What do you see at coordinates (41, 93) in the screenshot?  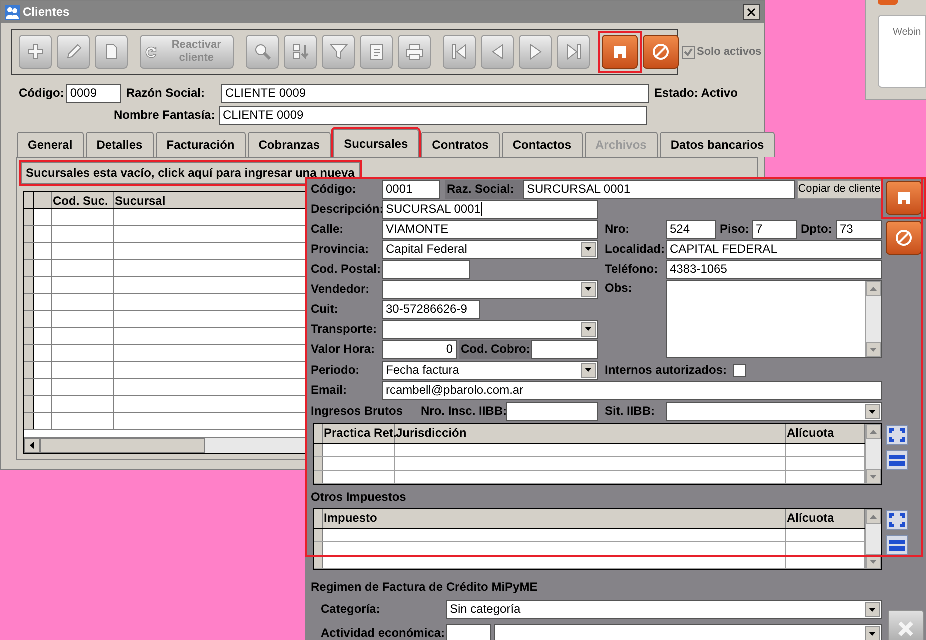 I see `field-label: Código:` at bounding box center [41, 93].